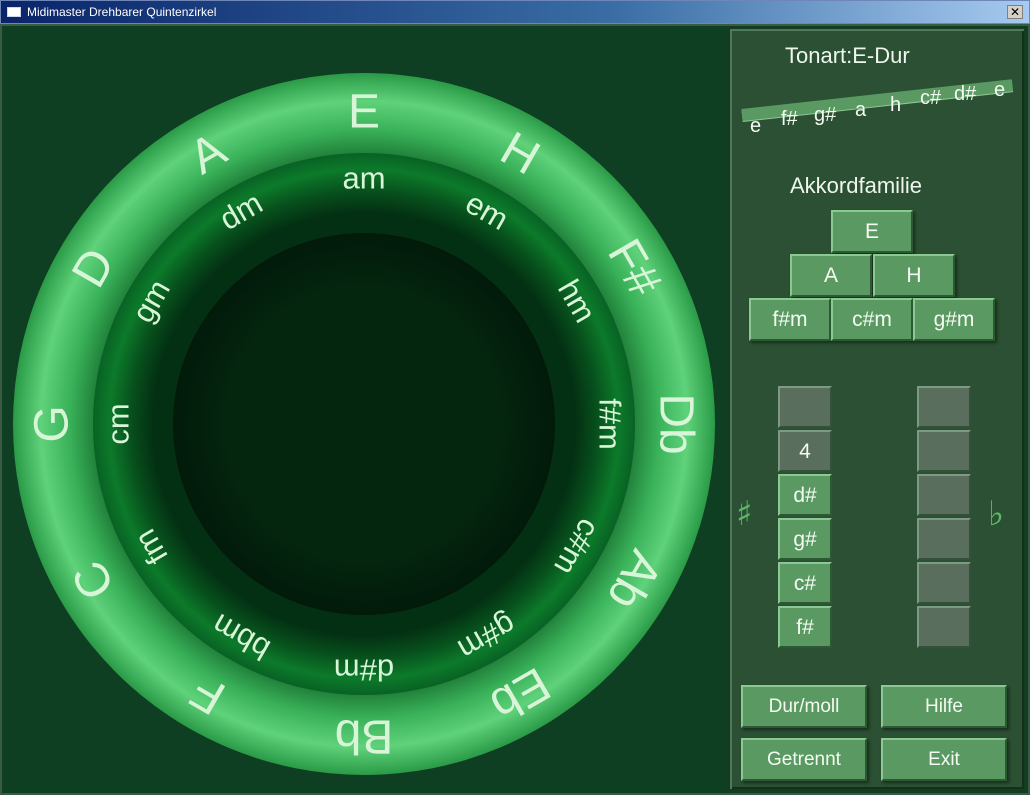 The image size is (1030, 795). Describe the element at coordinates (805, 407) in the screenshot. I see `sharps-slot` at that location.